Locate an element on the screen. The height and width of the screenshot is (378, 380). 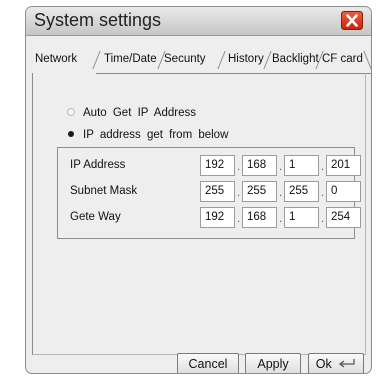
subnet-mask-octet-3: 255 is located at coordinates (301, 191).